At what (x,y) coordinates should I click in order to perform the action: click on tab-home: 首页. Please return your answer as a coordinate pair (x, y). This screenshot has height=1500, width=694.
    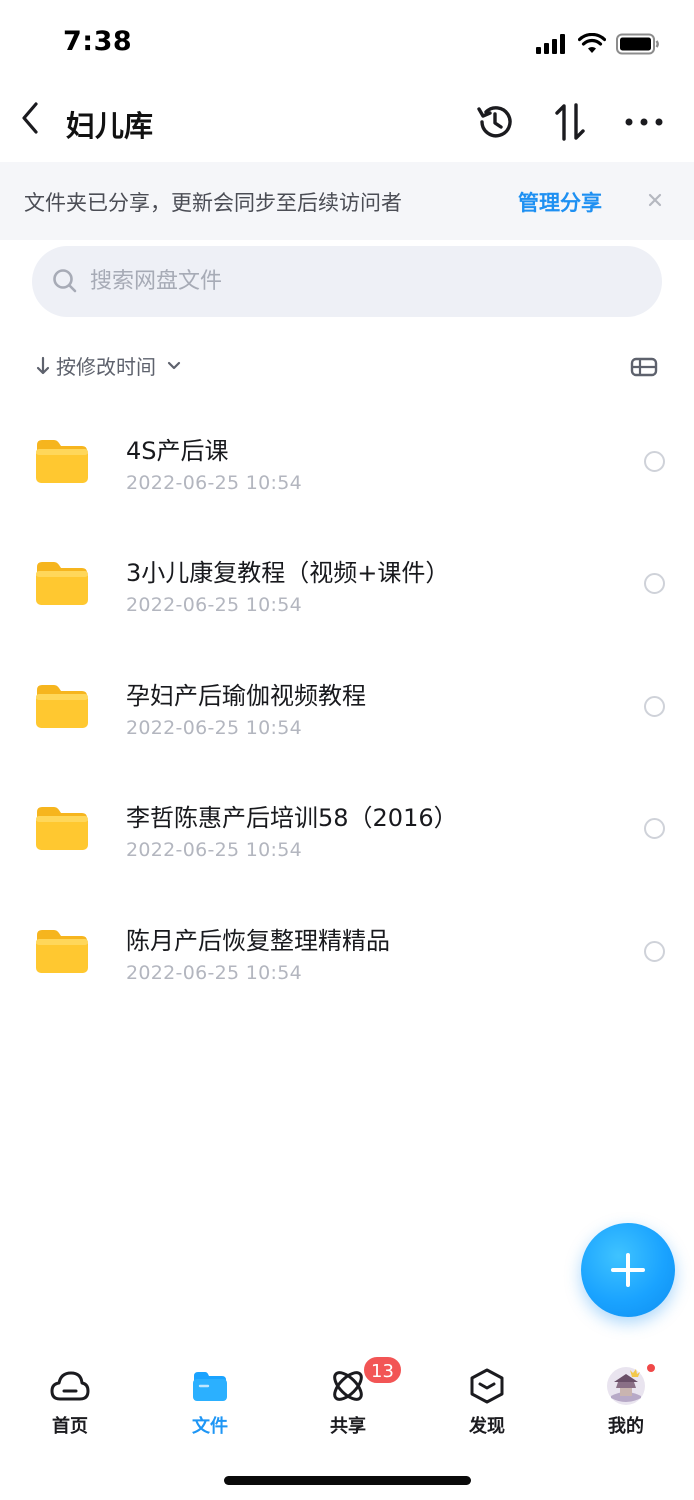
    Looking at the image, I should click on (70, 1397).